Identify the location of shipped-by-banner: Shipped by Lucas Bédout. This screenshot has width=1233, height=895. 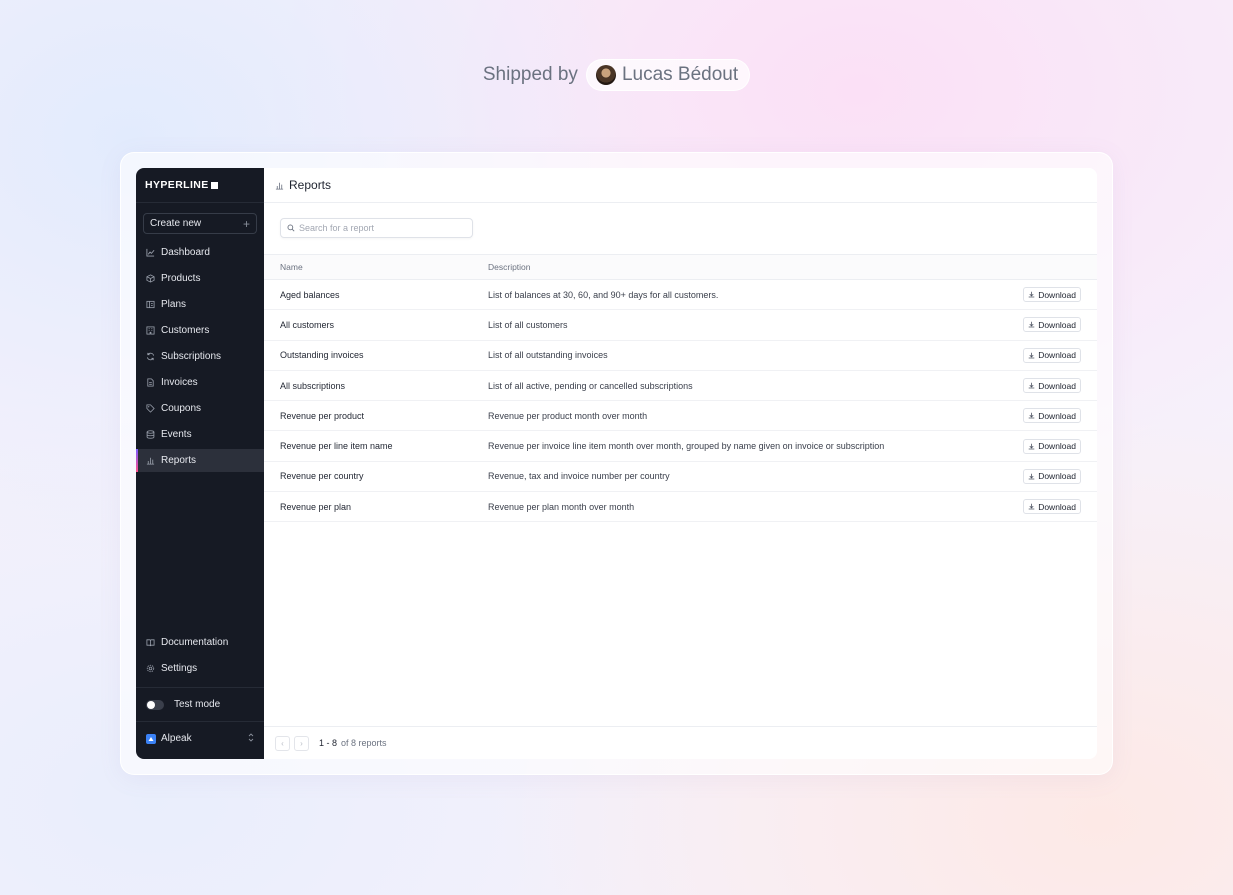
(616, 75).